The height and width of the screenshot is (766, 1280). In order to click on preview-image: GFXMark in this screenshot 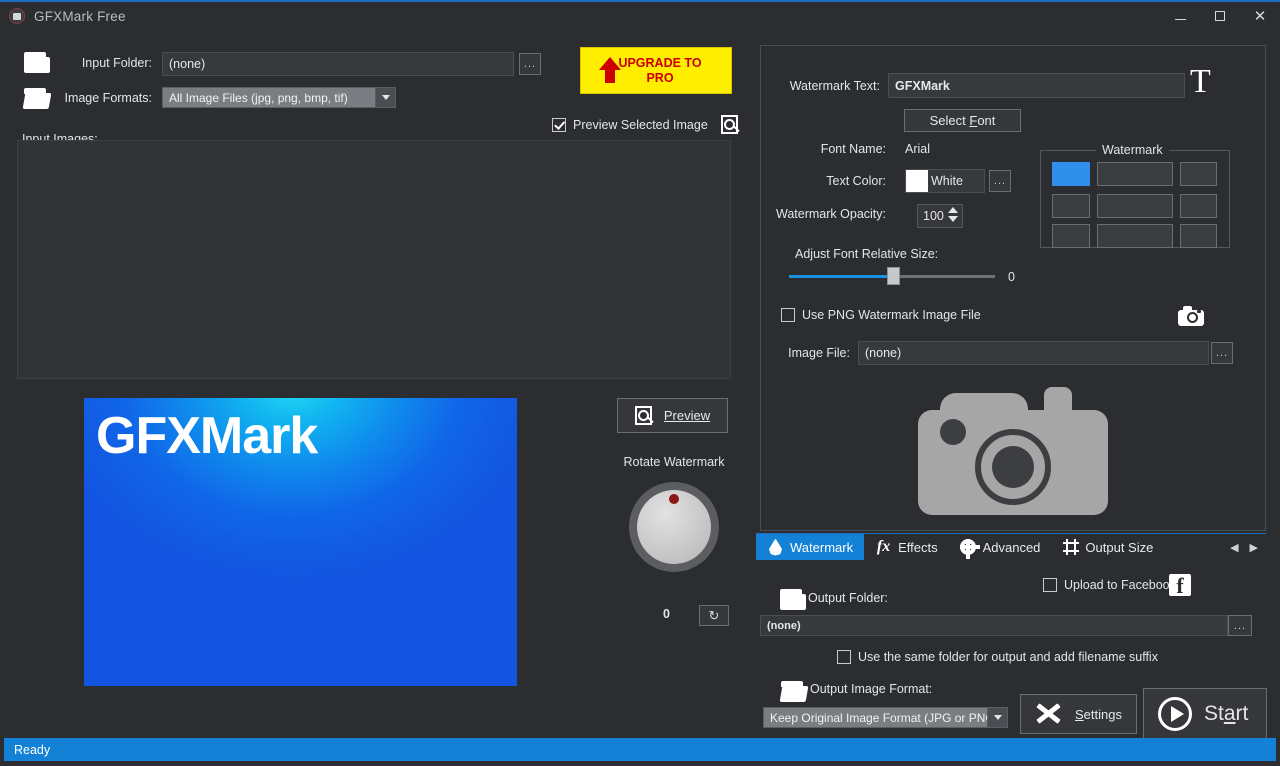, I will do `click(300, 542)`.